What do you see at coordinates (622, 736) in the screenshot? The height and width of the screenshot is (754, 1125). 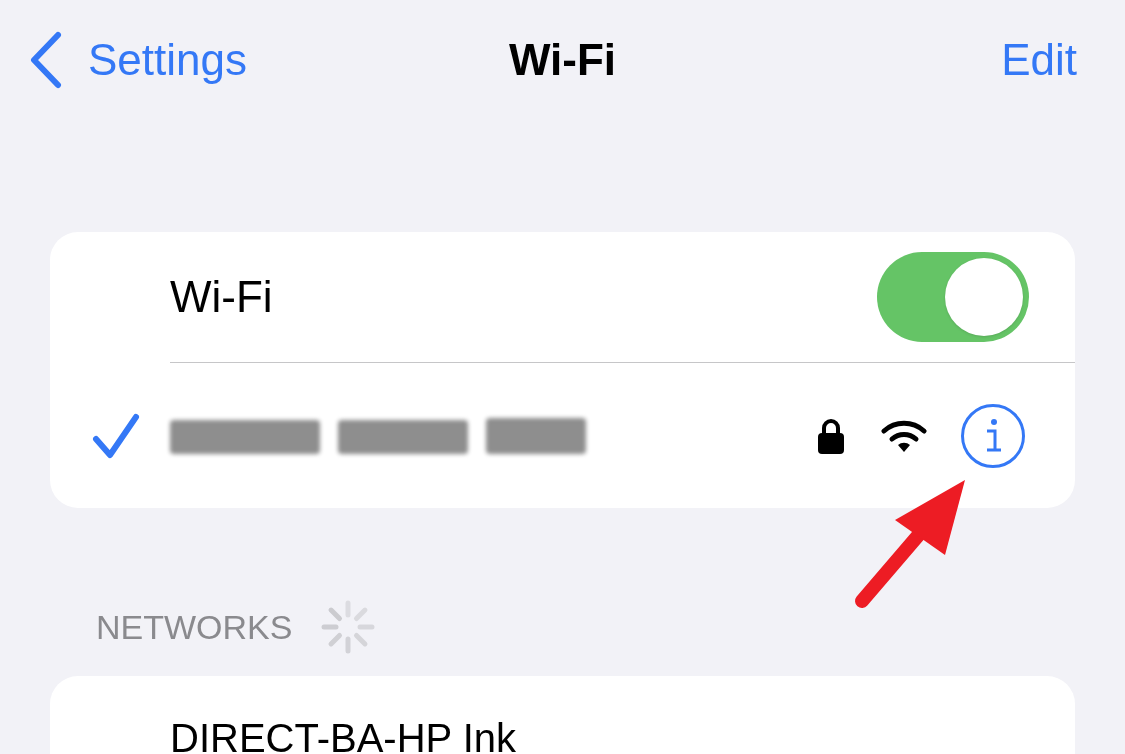 I see `network-name: DIRECT-BA-HP Ink` at bounding box center [622, 736].